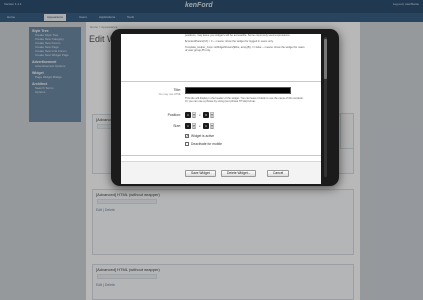 Image resolution: width=423 pixels, height=300 pixels. I want to click on checkbox-label: Widget is active, so click(203, 136).